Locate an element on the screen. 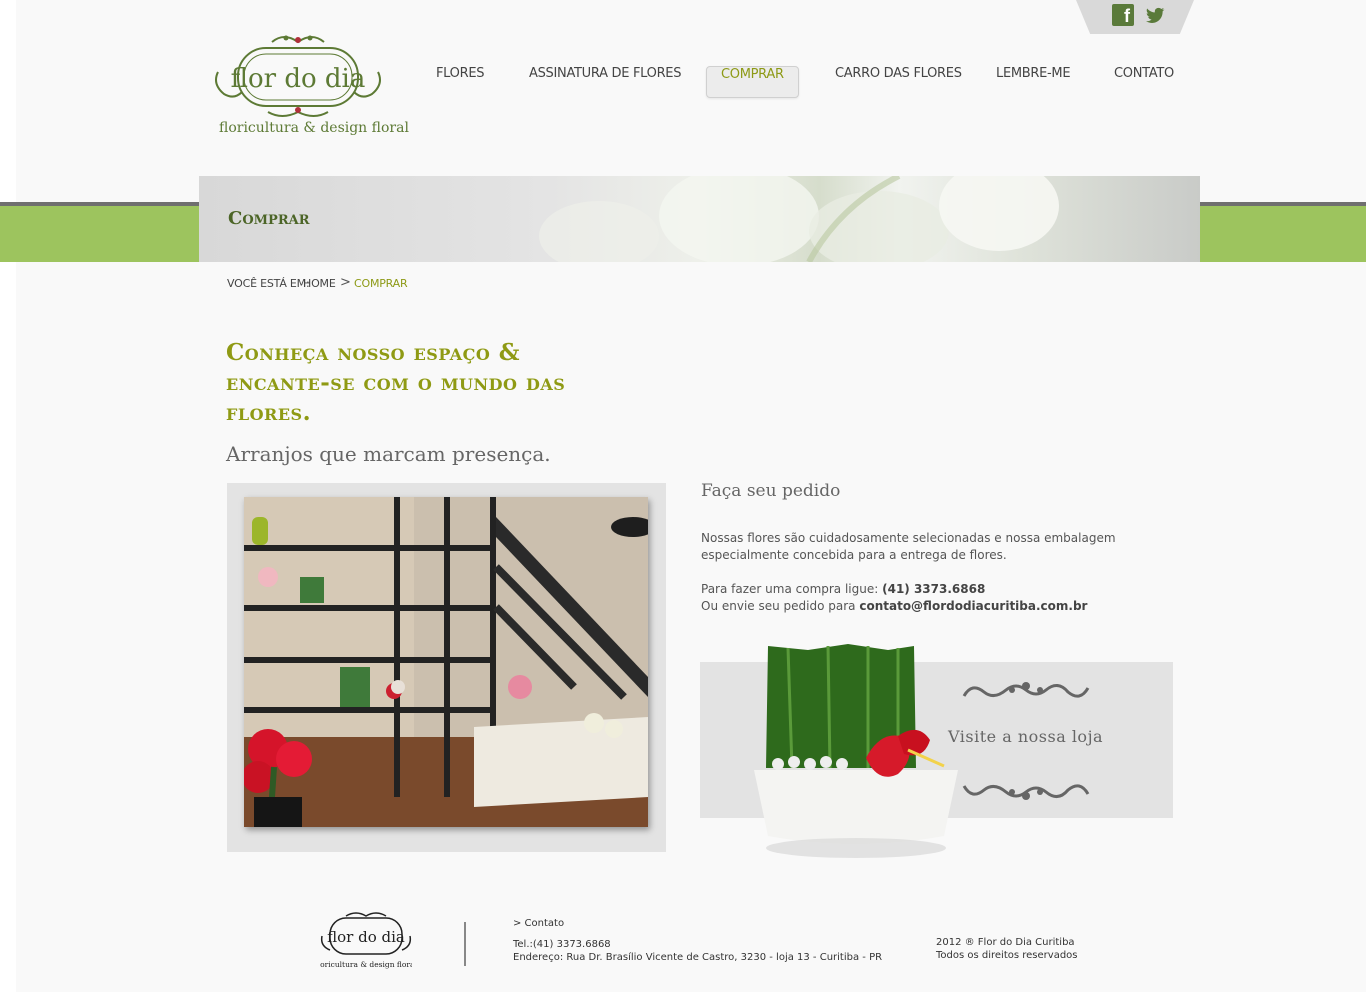  ornament-top is located at coordinates (1026, 690).